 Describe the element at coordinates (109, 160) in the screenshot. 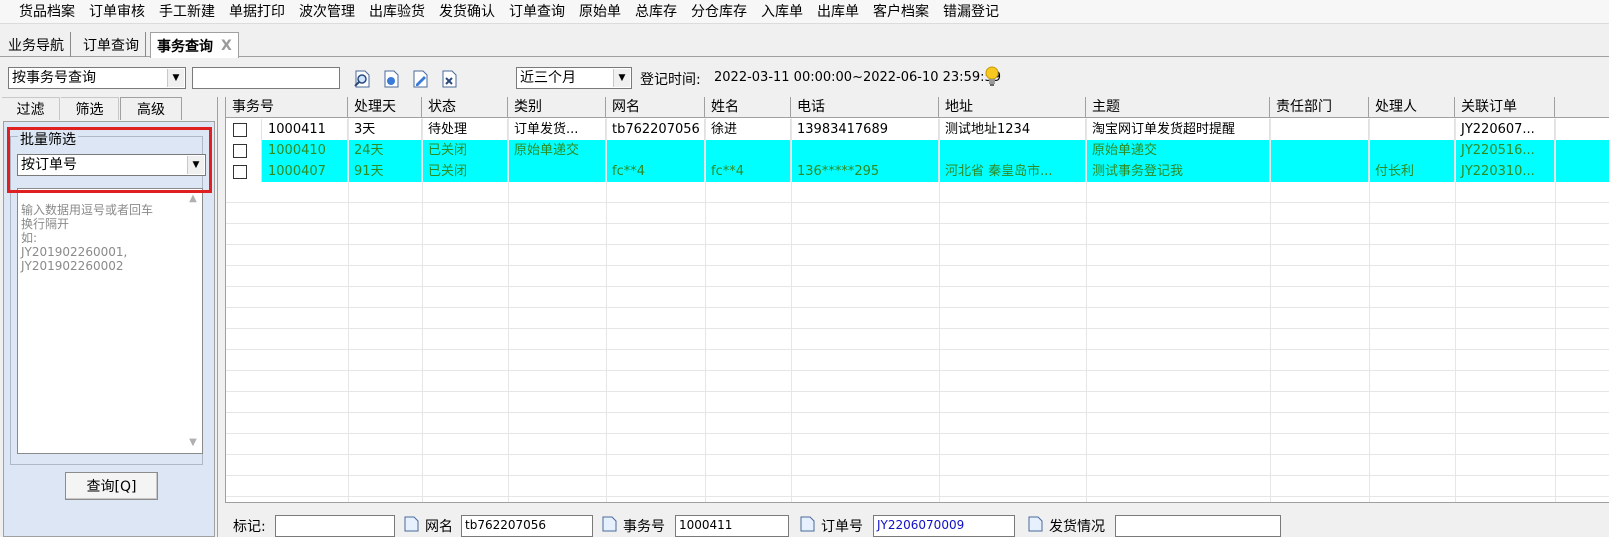

I see `highlight-box` at that location.